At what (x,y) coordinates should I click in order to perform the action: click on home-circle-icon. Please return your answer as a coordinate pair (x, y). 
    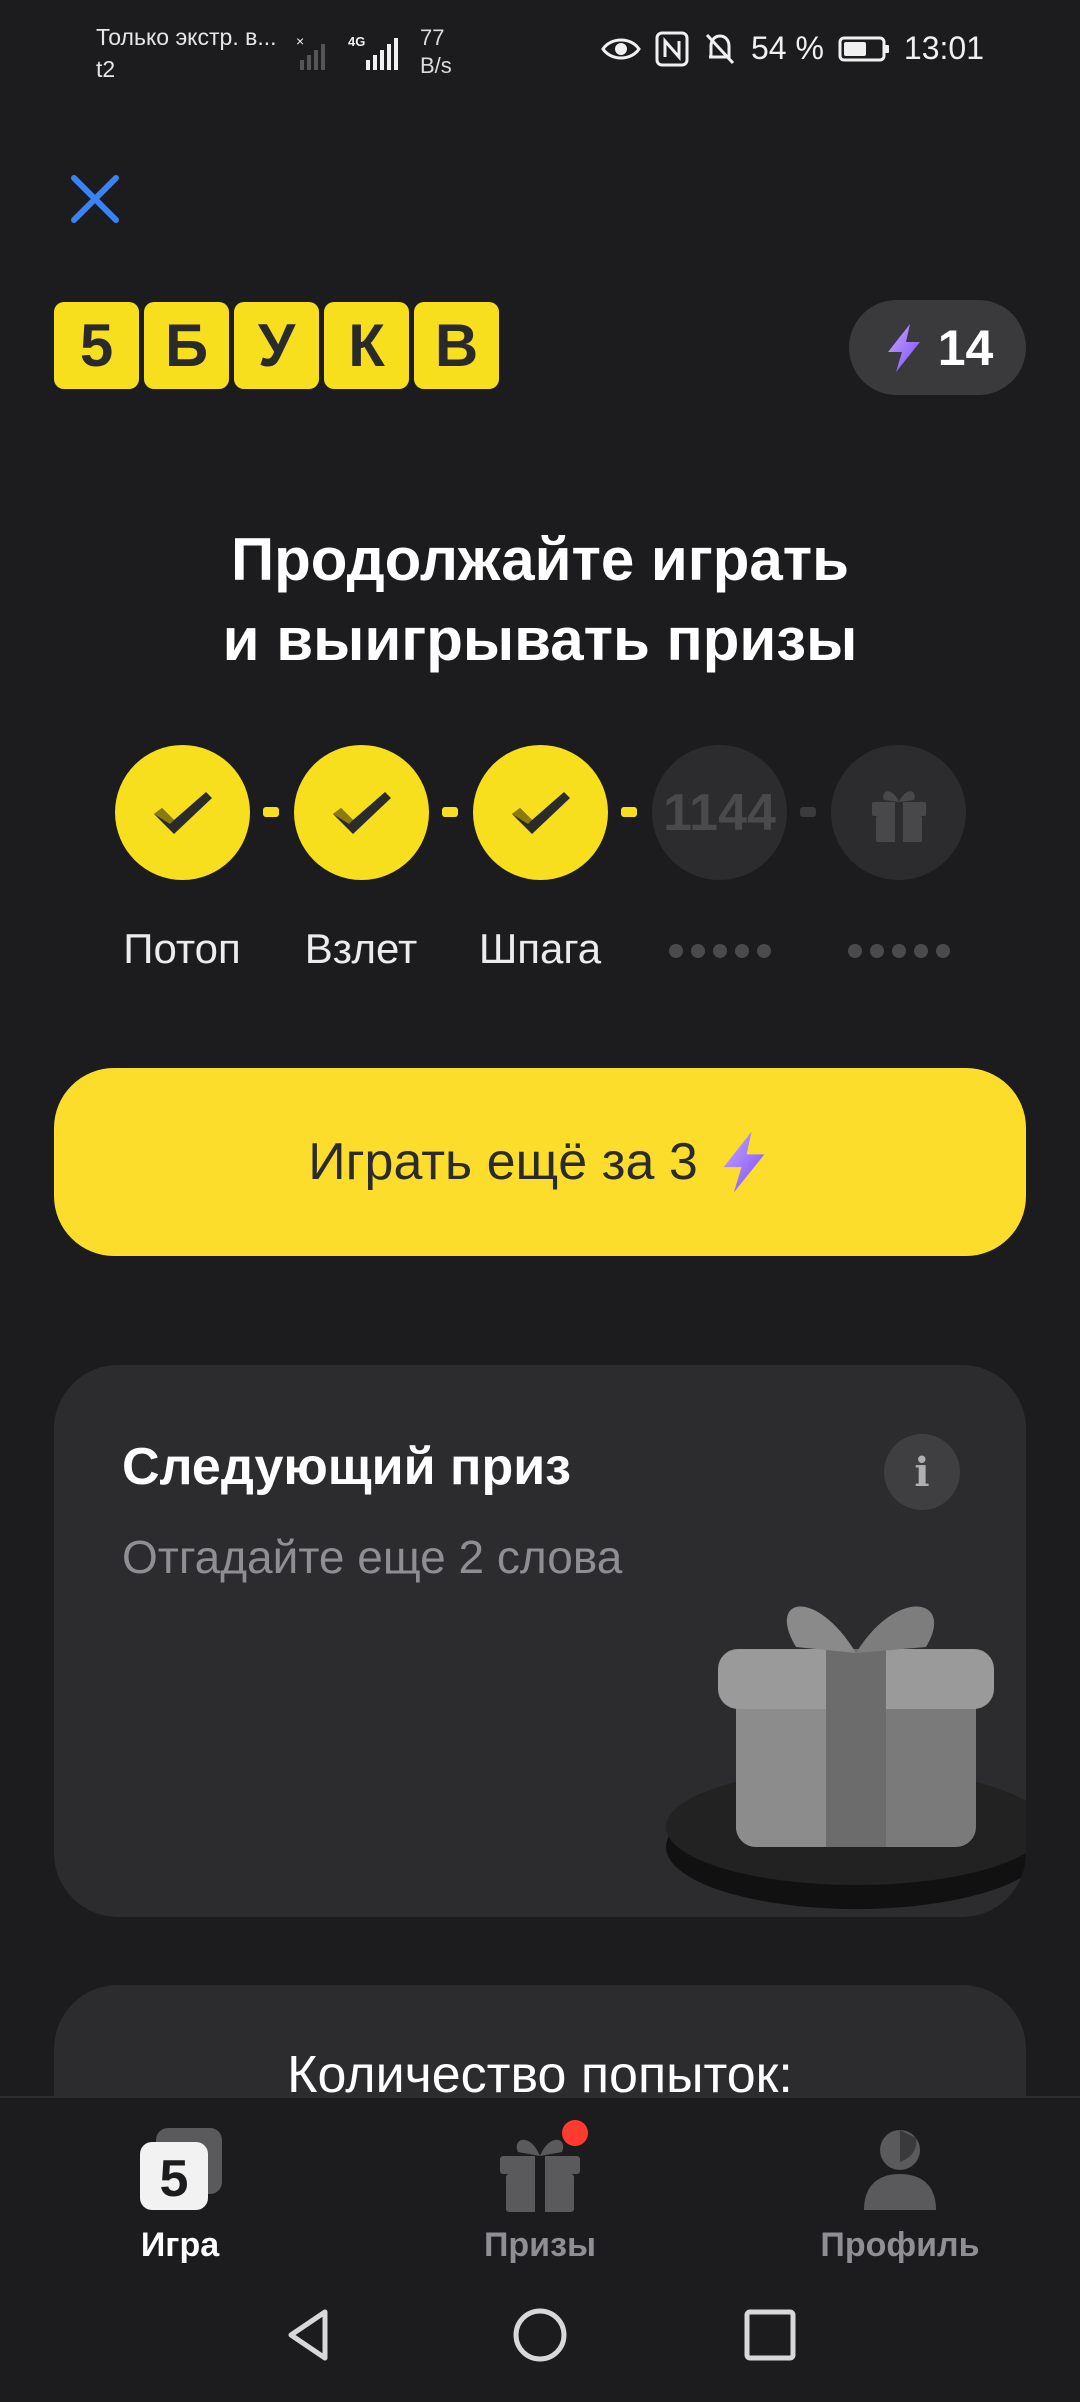
    Looking at the image, I should click on (540, 2335).